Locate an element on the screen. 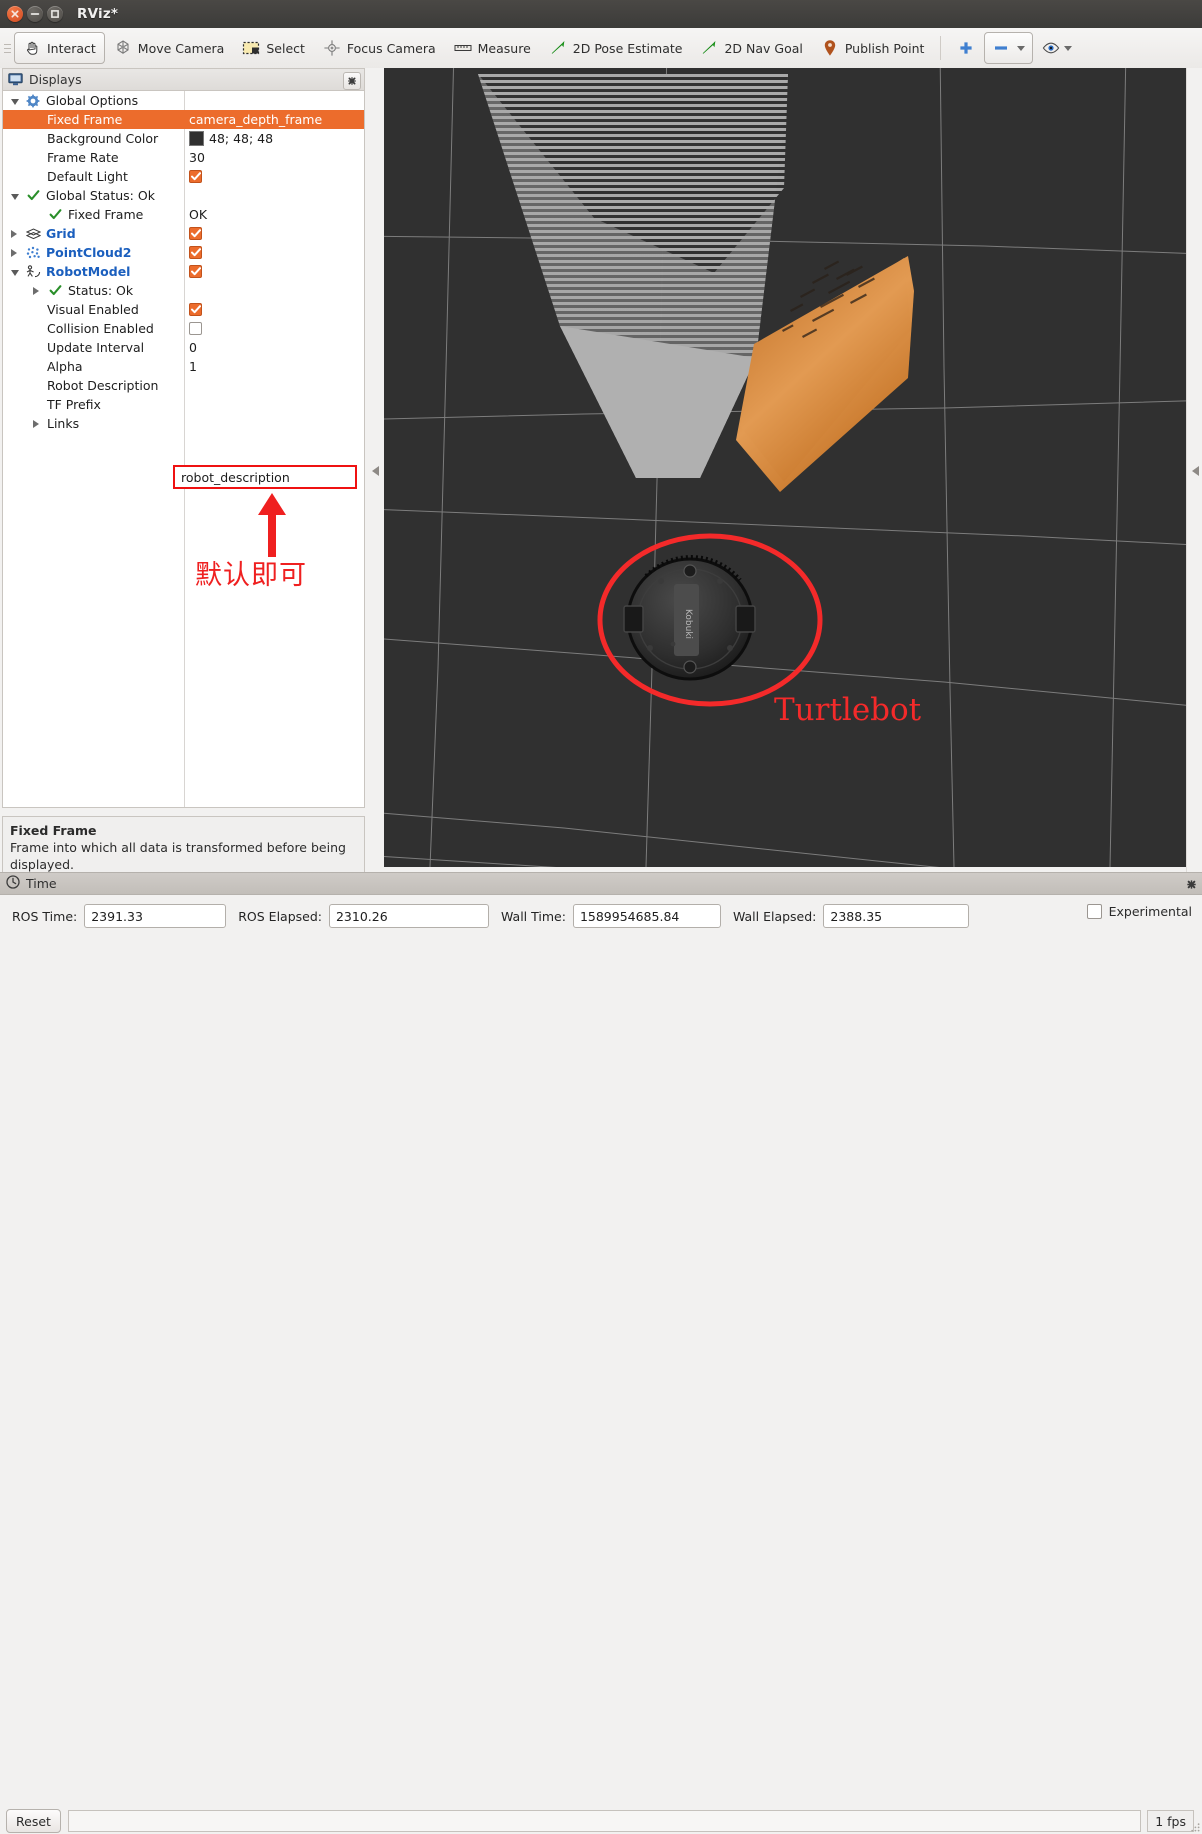  tree-row: TF Prefix is located at coordinates (183, 404).